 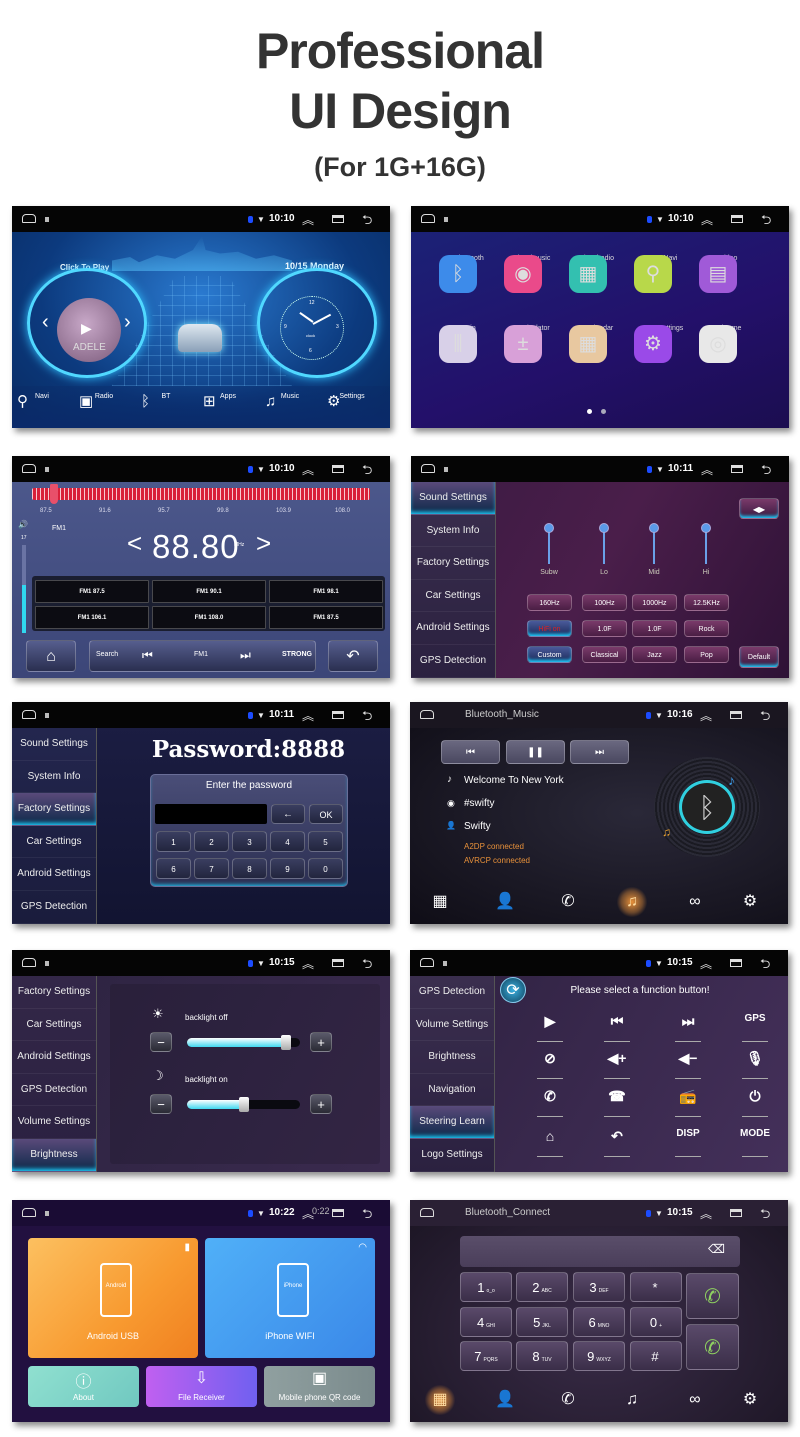 I want to click on iphone-wifi-card: iPhone iPhone WIFI ◠, so click(x=290, y=1298).